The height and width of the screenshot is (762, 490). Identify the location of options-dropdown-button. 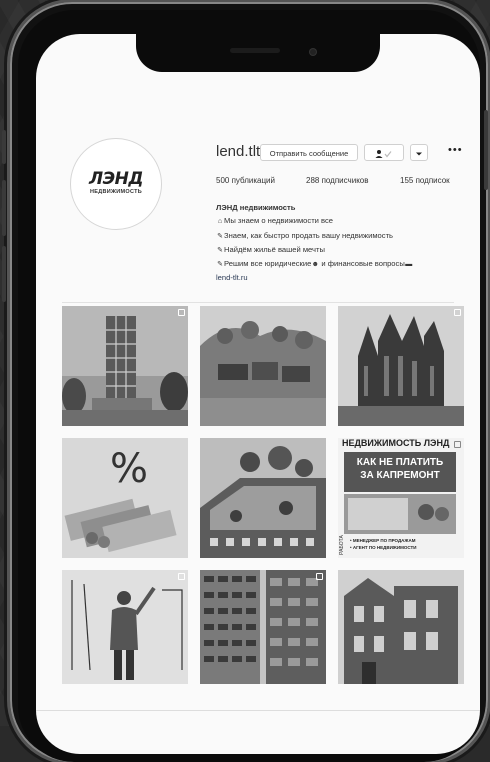
(419, 152).